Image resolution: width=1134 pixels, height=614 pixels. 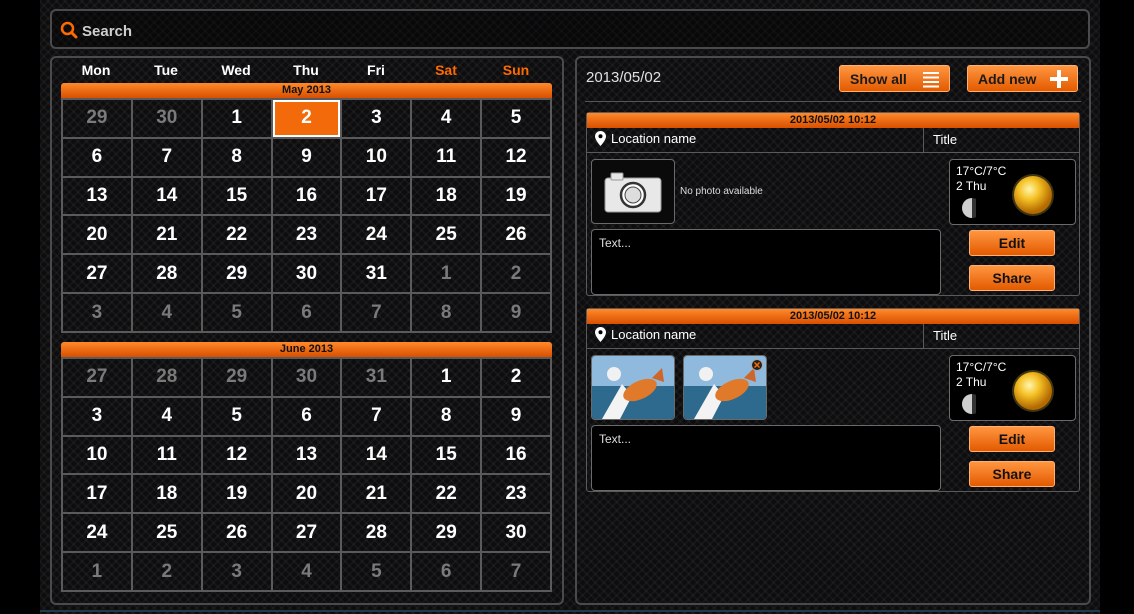 I want to click on add-new-button: Add new, so click(x=1022, y=78).